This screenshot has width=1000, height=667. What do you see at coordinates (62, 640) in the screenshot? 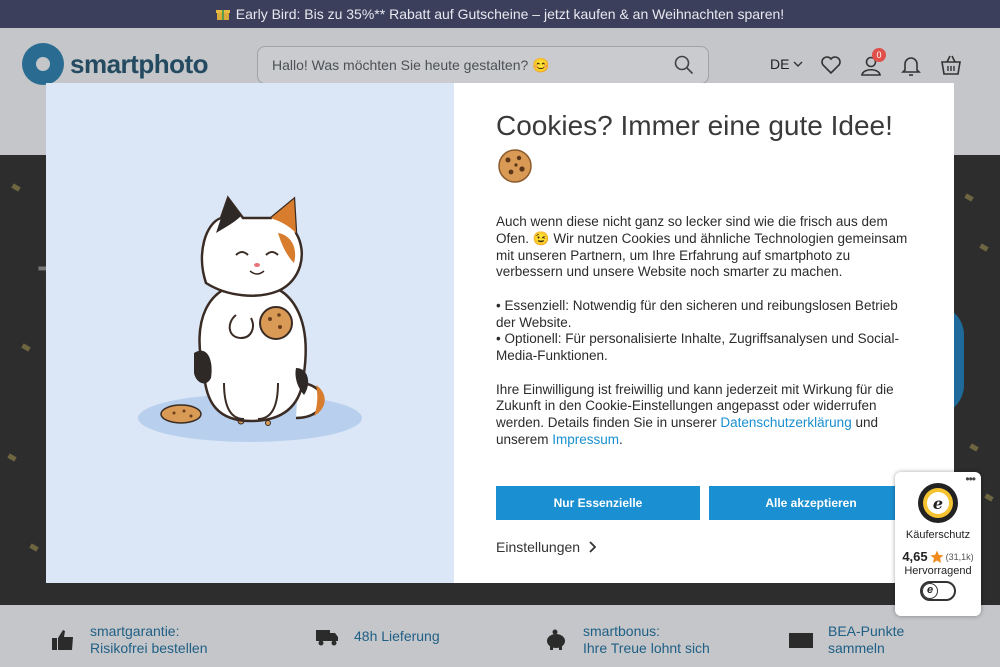
I see `thumbs-up-icon` at bounding box center [62, 640].